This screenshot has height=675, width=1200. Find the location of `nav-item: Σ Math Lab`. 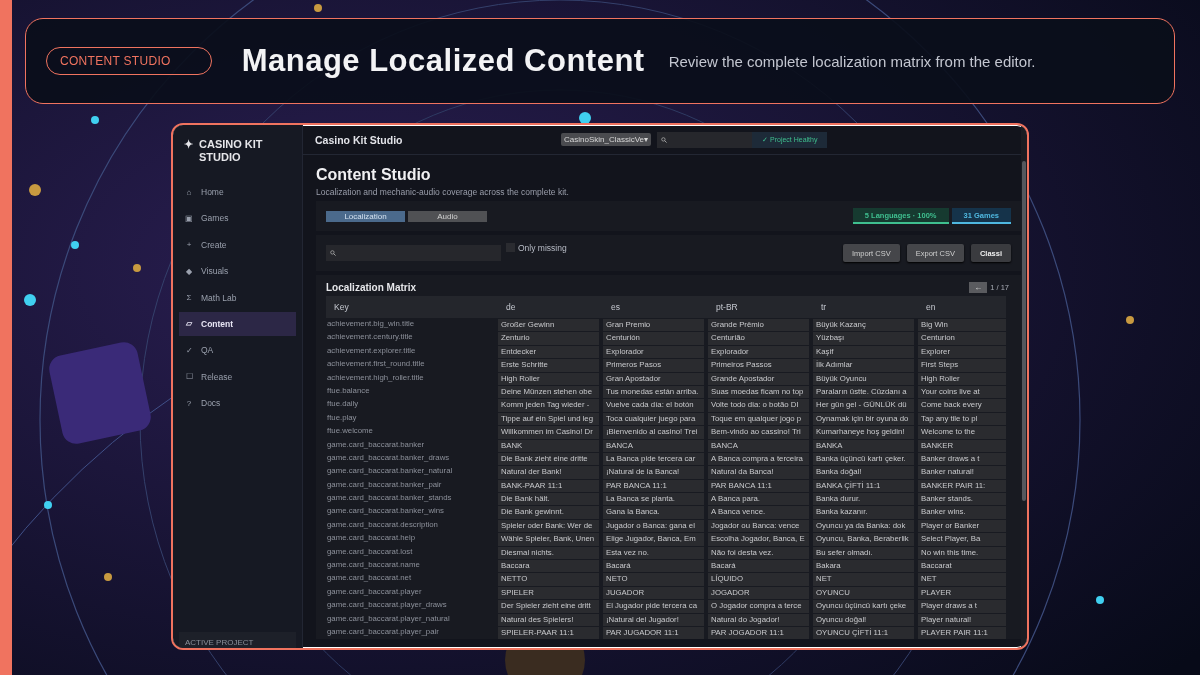

nav-item: Σ Math Lab is located at coordinates (237, 297).